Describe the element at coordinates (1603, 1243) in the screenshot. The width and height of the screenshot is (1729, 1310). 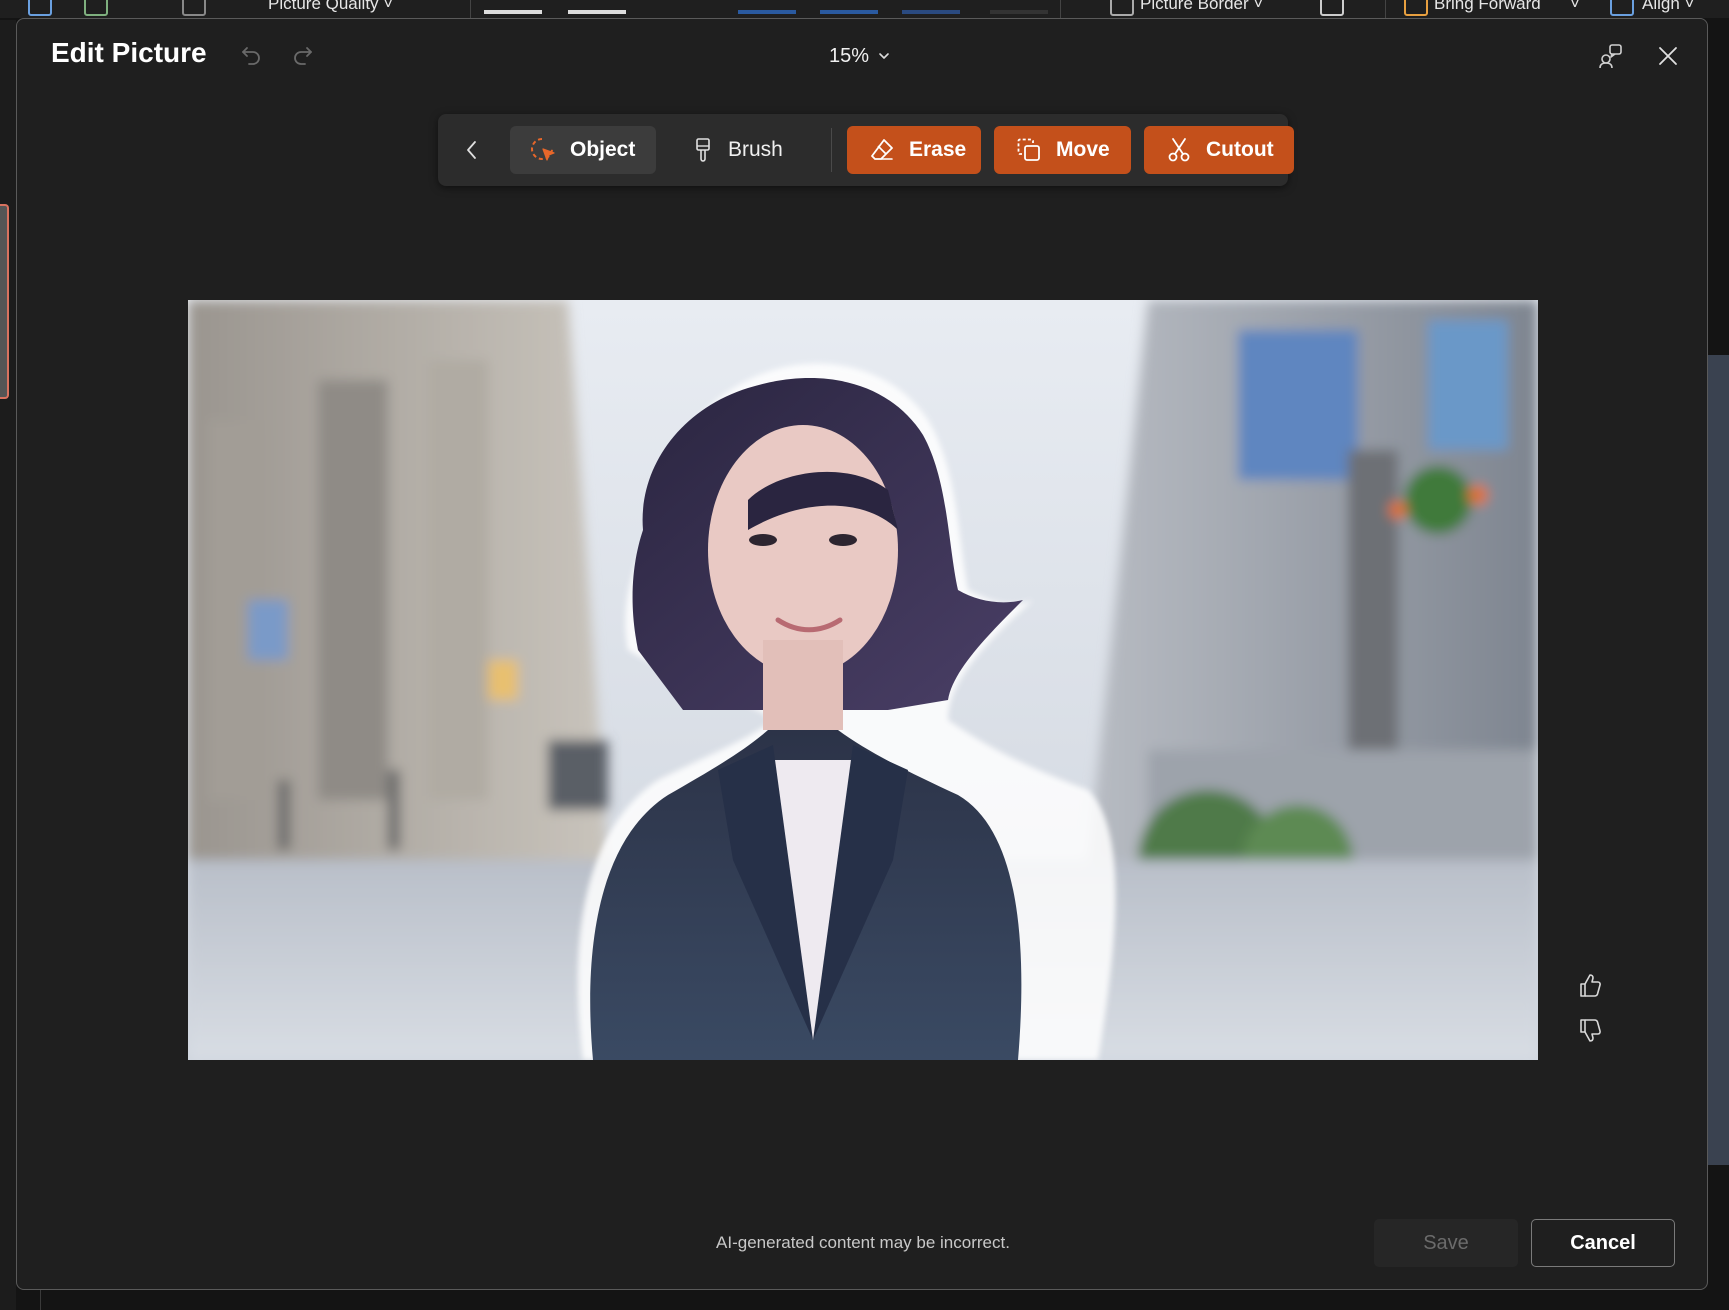
I see `cancel-button: Cancel` at that location.